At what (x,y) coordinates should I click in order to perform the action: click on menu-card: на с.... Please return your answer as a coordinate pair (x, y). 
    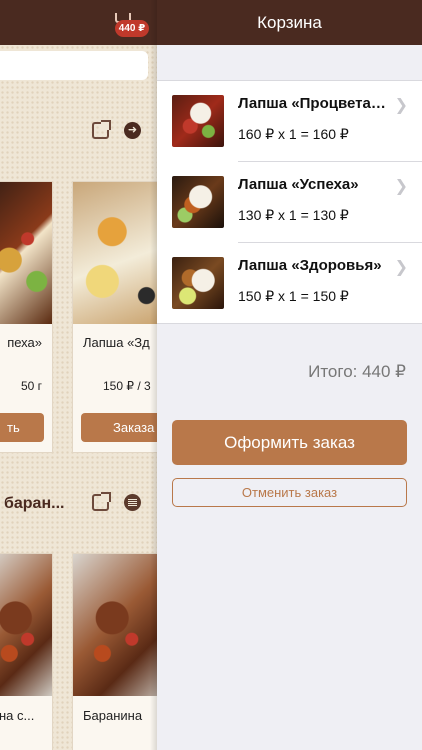
    Looking at the image, I should click on (26, 651).